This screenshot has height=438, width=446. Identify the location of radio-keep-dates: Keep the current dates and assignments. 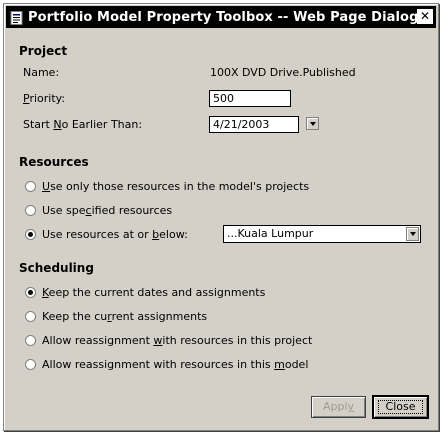
(145, 292).